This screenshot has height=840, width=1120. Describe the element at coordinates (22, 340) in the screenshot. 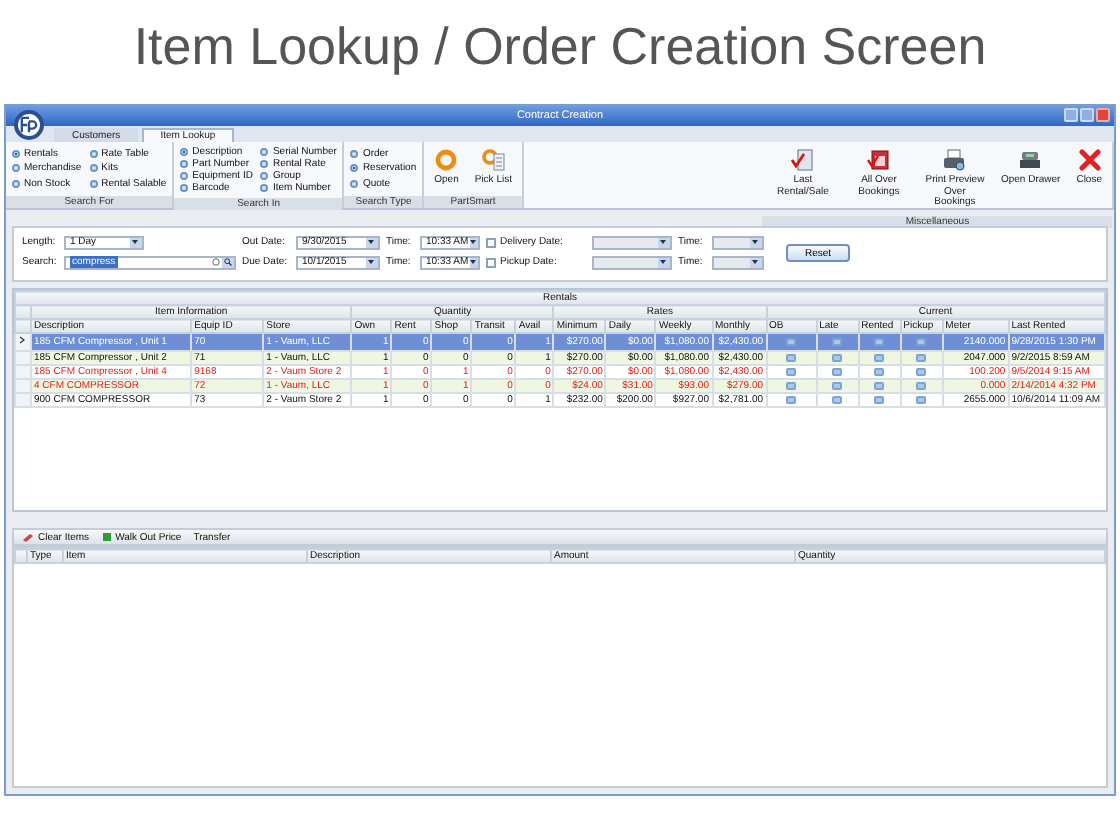

I see `row-pointer-icon` at that location.